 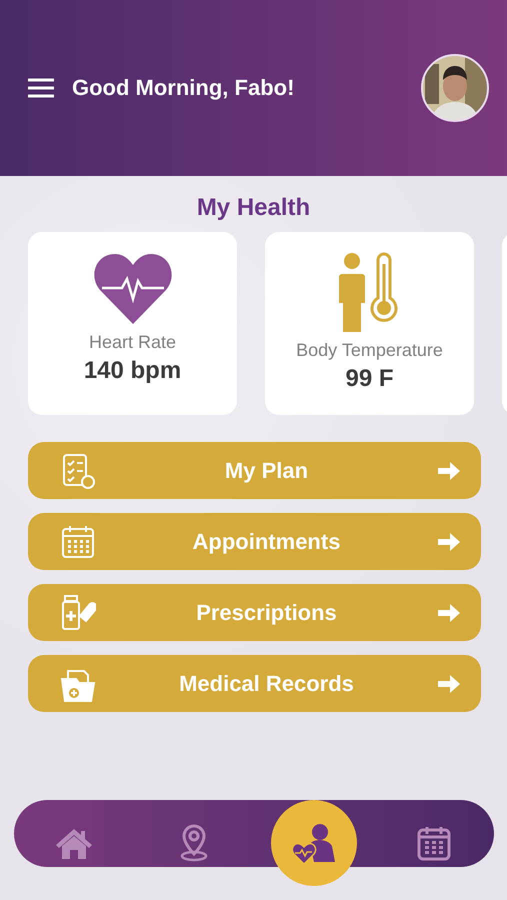 What do you see at coordinates (78, 471) in the screenshot?
I see `checklist-icon` at bounding box center [78, 471].